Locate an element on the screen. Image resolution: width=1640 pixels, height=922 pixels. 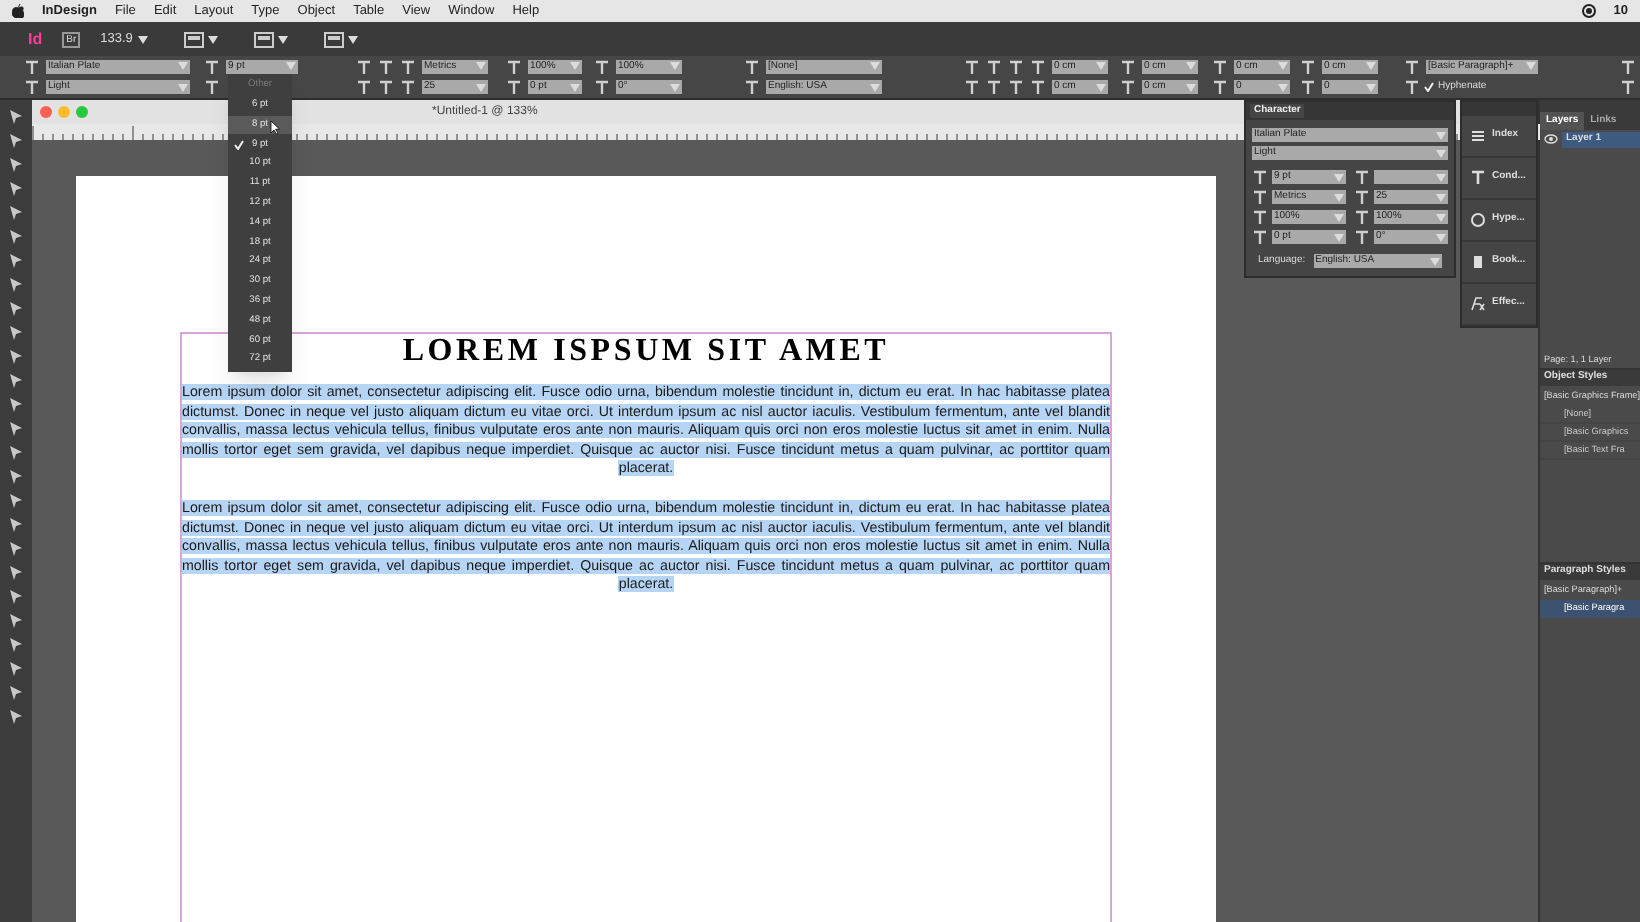
eye-icon is located at coordinates (1551, 139).